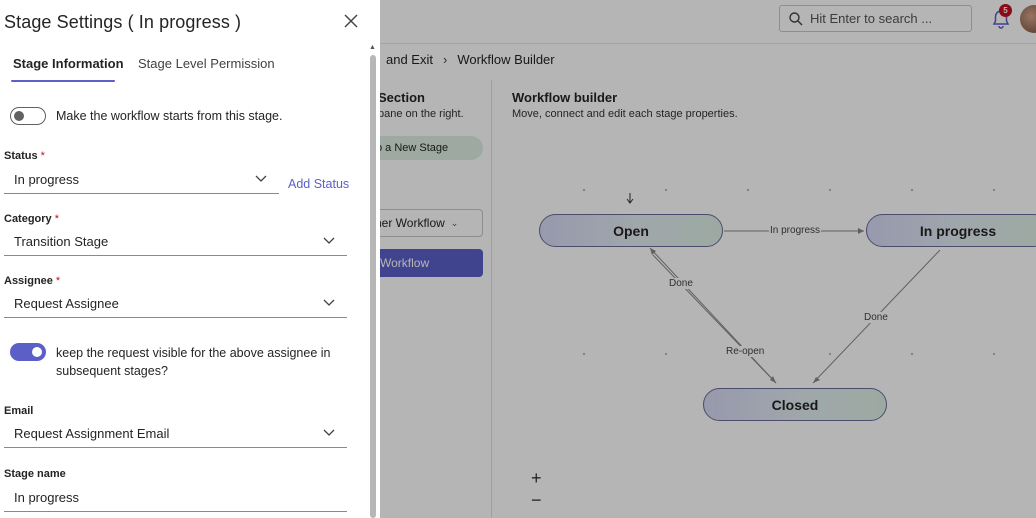 The image size is (1036, 518). I want to click on status-label: Status *, so click(24, 156).